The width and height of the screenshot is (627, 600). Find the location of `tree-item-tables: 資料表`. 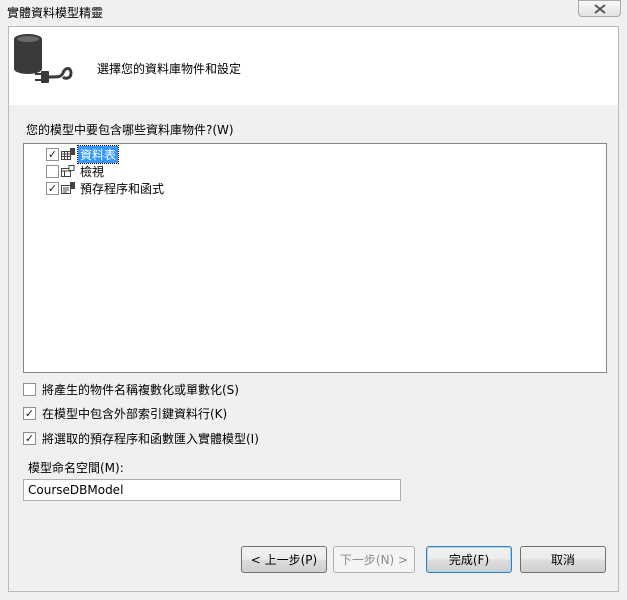

tree-item-tables: 資料表 is located at coordinates (83, 154).